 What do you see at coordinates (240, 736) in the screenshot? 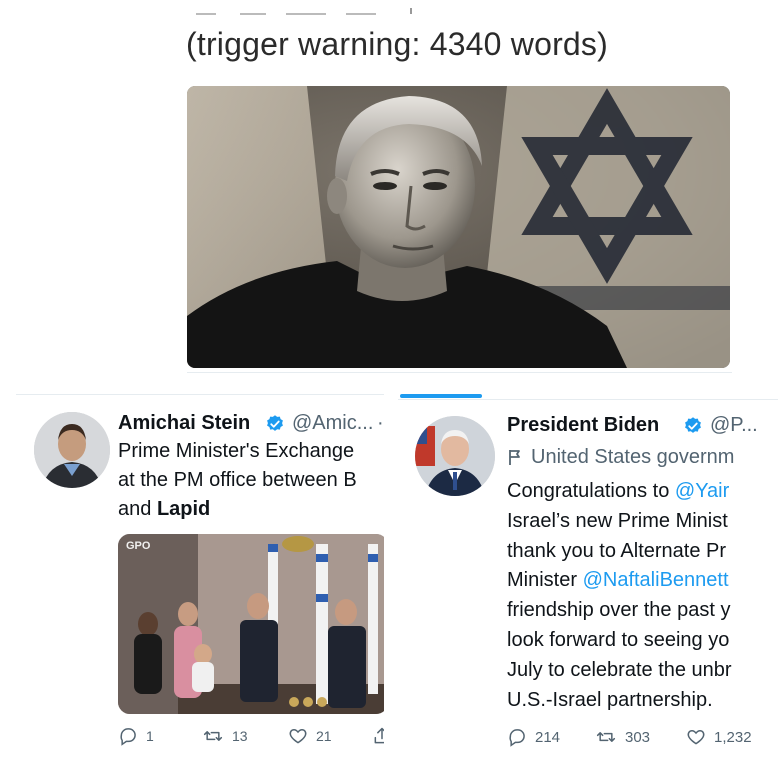
I see `retweet-count: 13` at bounding box center [240, 736].